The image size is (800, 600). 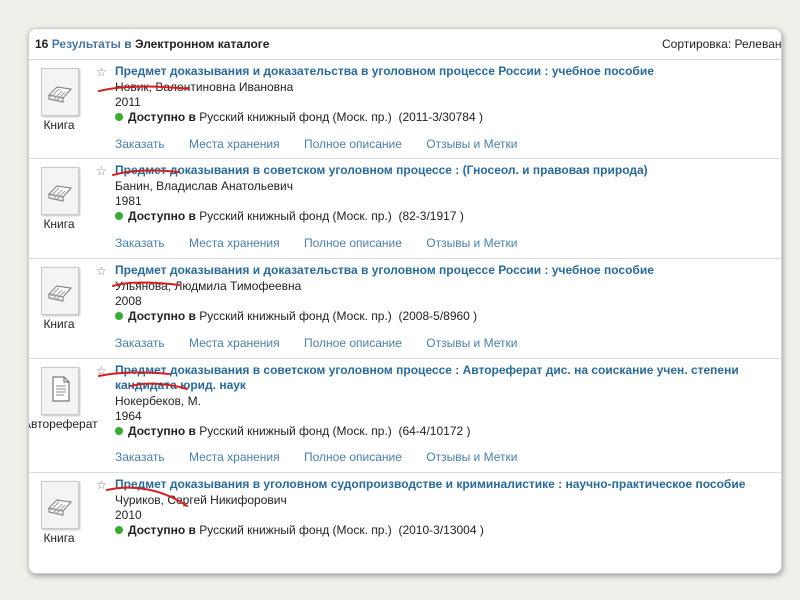 What do you see at coordinates (128, 44) in the screenshot?
I see `in-label: в` at bounding box center [128, 44].